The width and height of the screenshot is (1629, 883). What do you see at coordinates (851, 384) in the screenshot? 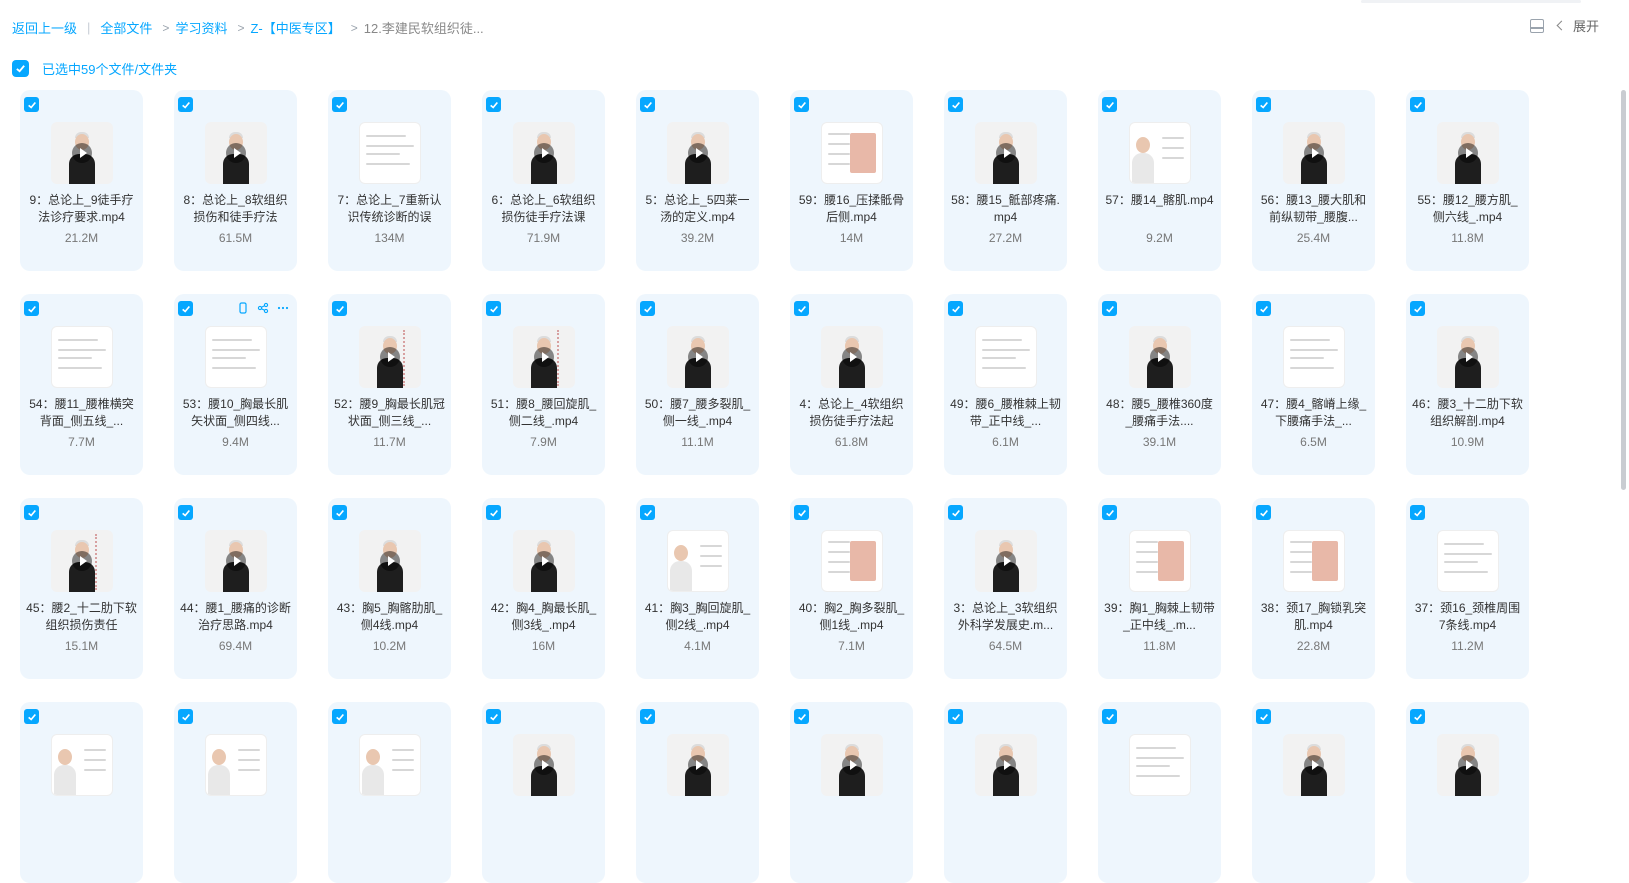
I see `file-card: 4：总论上_4软组织损伤徒手疗法起 61.8M` at bounding box center [851, 384].